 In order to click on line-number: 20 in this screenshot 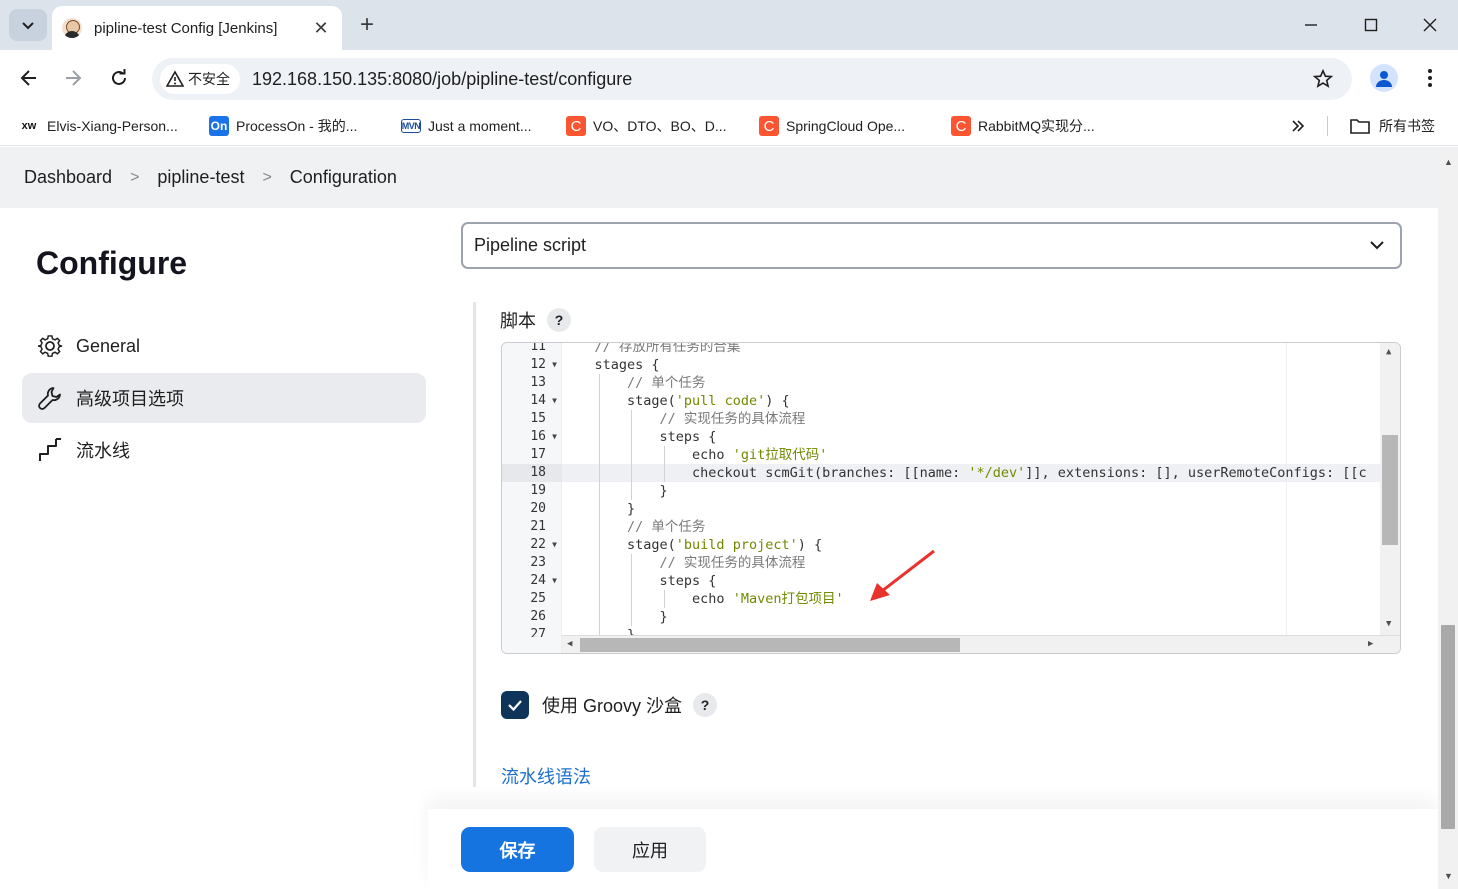, I will do `click(532, 509)`.